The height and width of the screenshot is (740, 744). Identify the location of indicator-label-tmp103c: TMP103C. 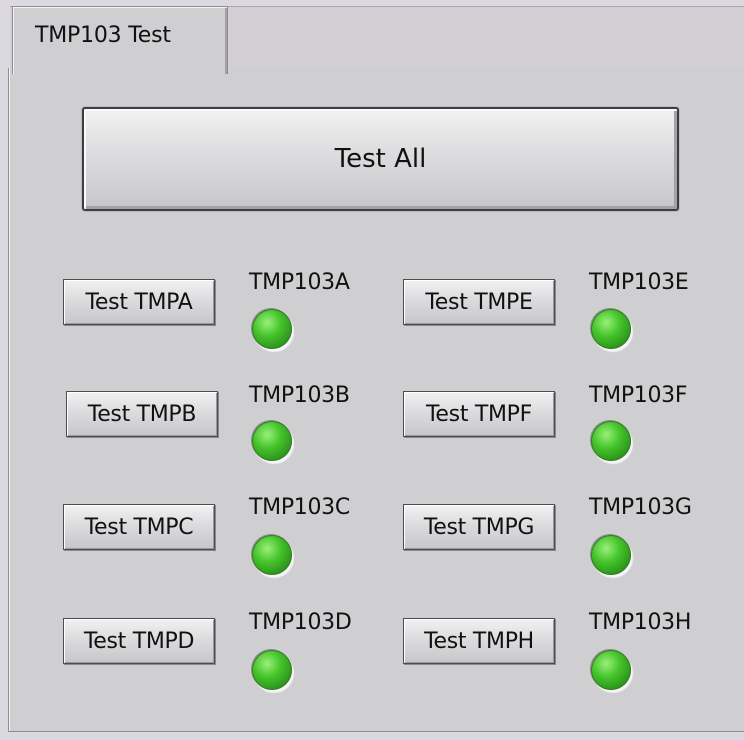
(299, 507).